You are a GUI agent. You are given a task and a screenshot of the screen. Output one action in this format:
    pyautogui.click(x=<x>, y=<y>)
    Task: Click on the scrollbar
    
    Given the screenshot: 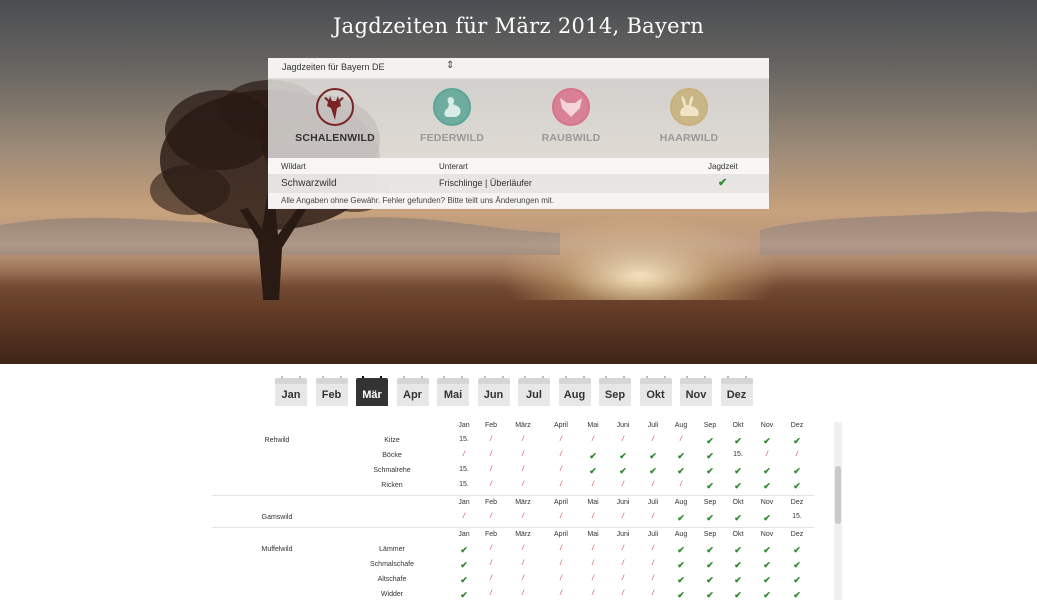 What is the action you would take?
    pyautogui.click(x=838, y=511)
    